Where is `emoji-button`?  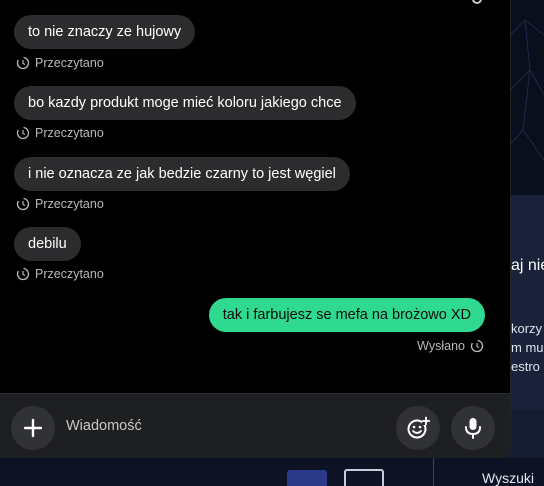 emoji-button is located at coordinates (418, 428).